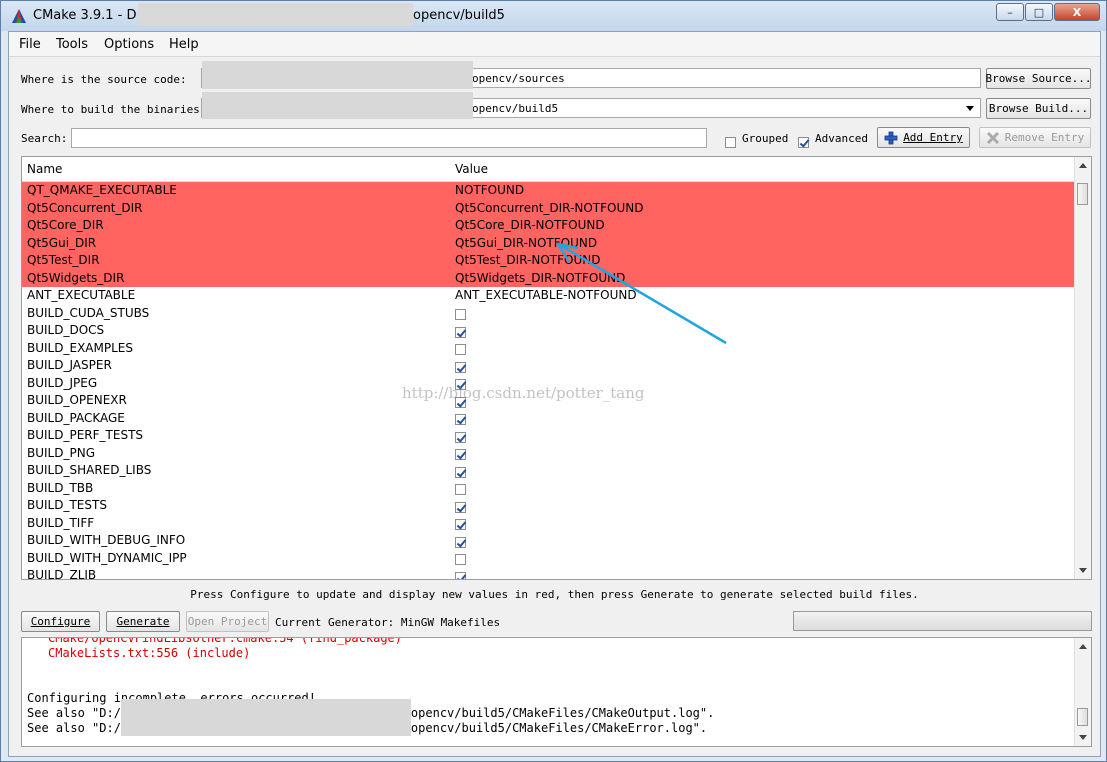 The height and width of the screenshot is (762, 1107). Describe the element at coordinates (549, 524) in the screenshot. I see `table-row: BUILD_TIFF` at that location.